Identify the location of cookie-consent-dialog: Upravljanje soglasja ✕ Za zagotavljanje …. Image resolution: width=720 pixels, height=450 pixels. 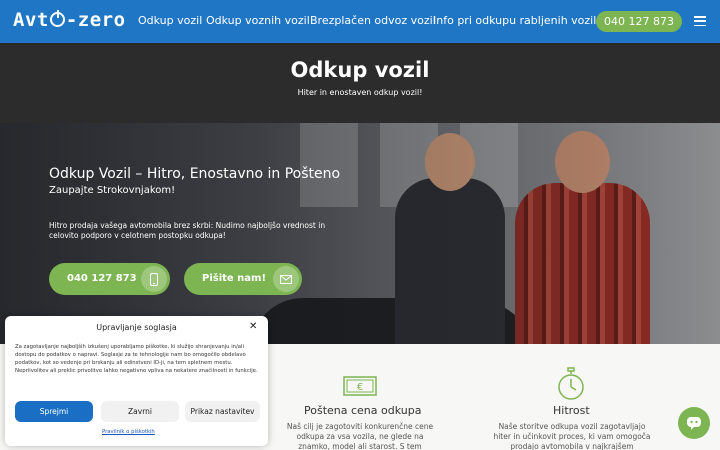
(136, 381).